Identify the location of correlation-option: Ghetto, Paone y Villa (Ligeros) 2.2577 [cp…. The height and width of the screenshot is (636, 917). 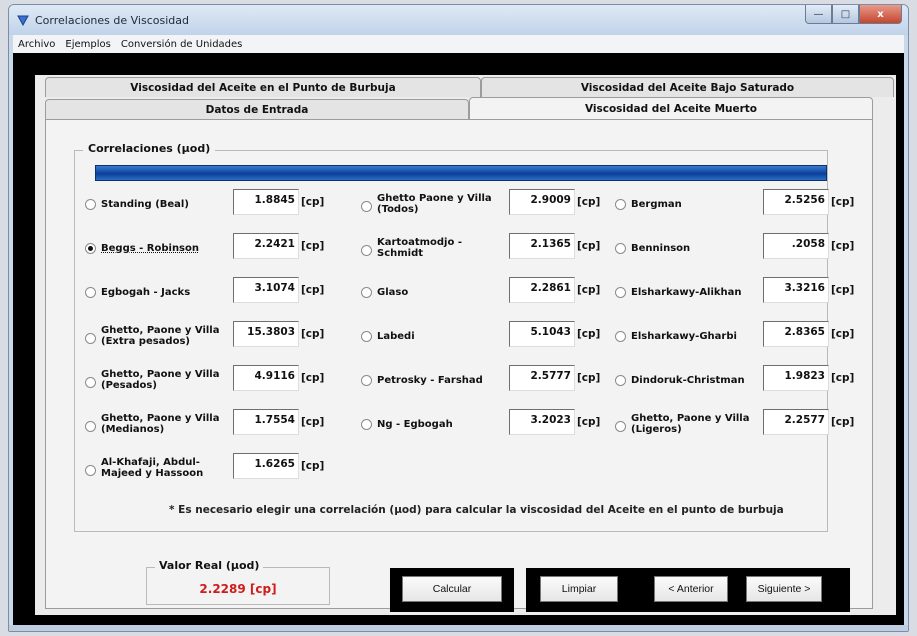
(738, 429).